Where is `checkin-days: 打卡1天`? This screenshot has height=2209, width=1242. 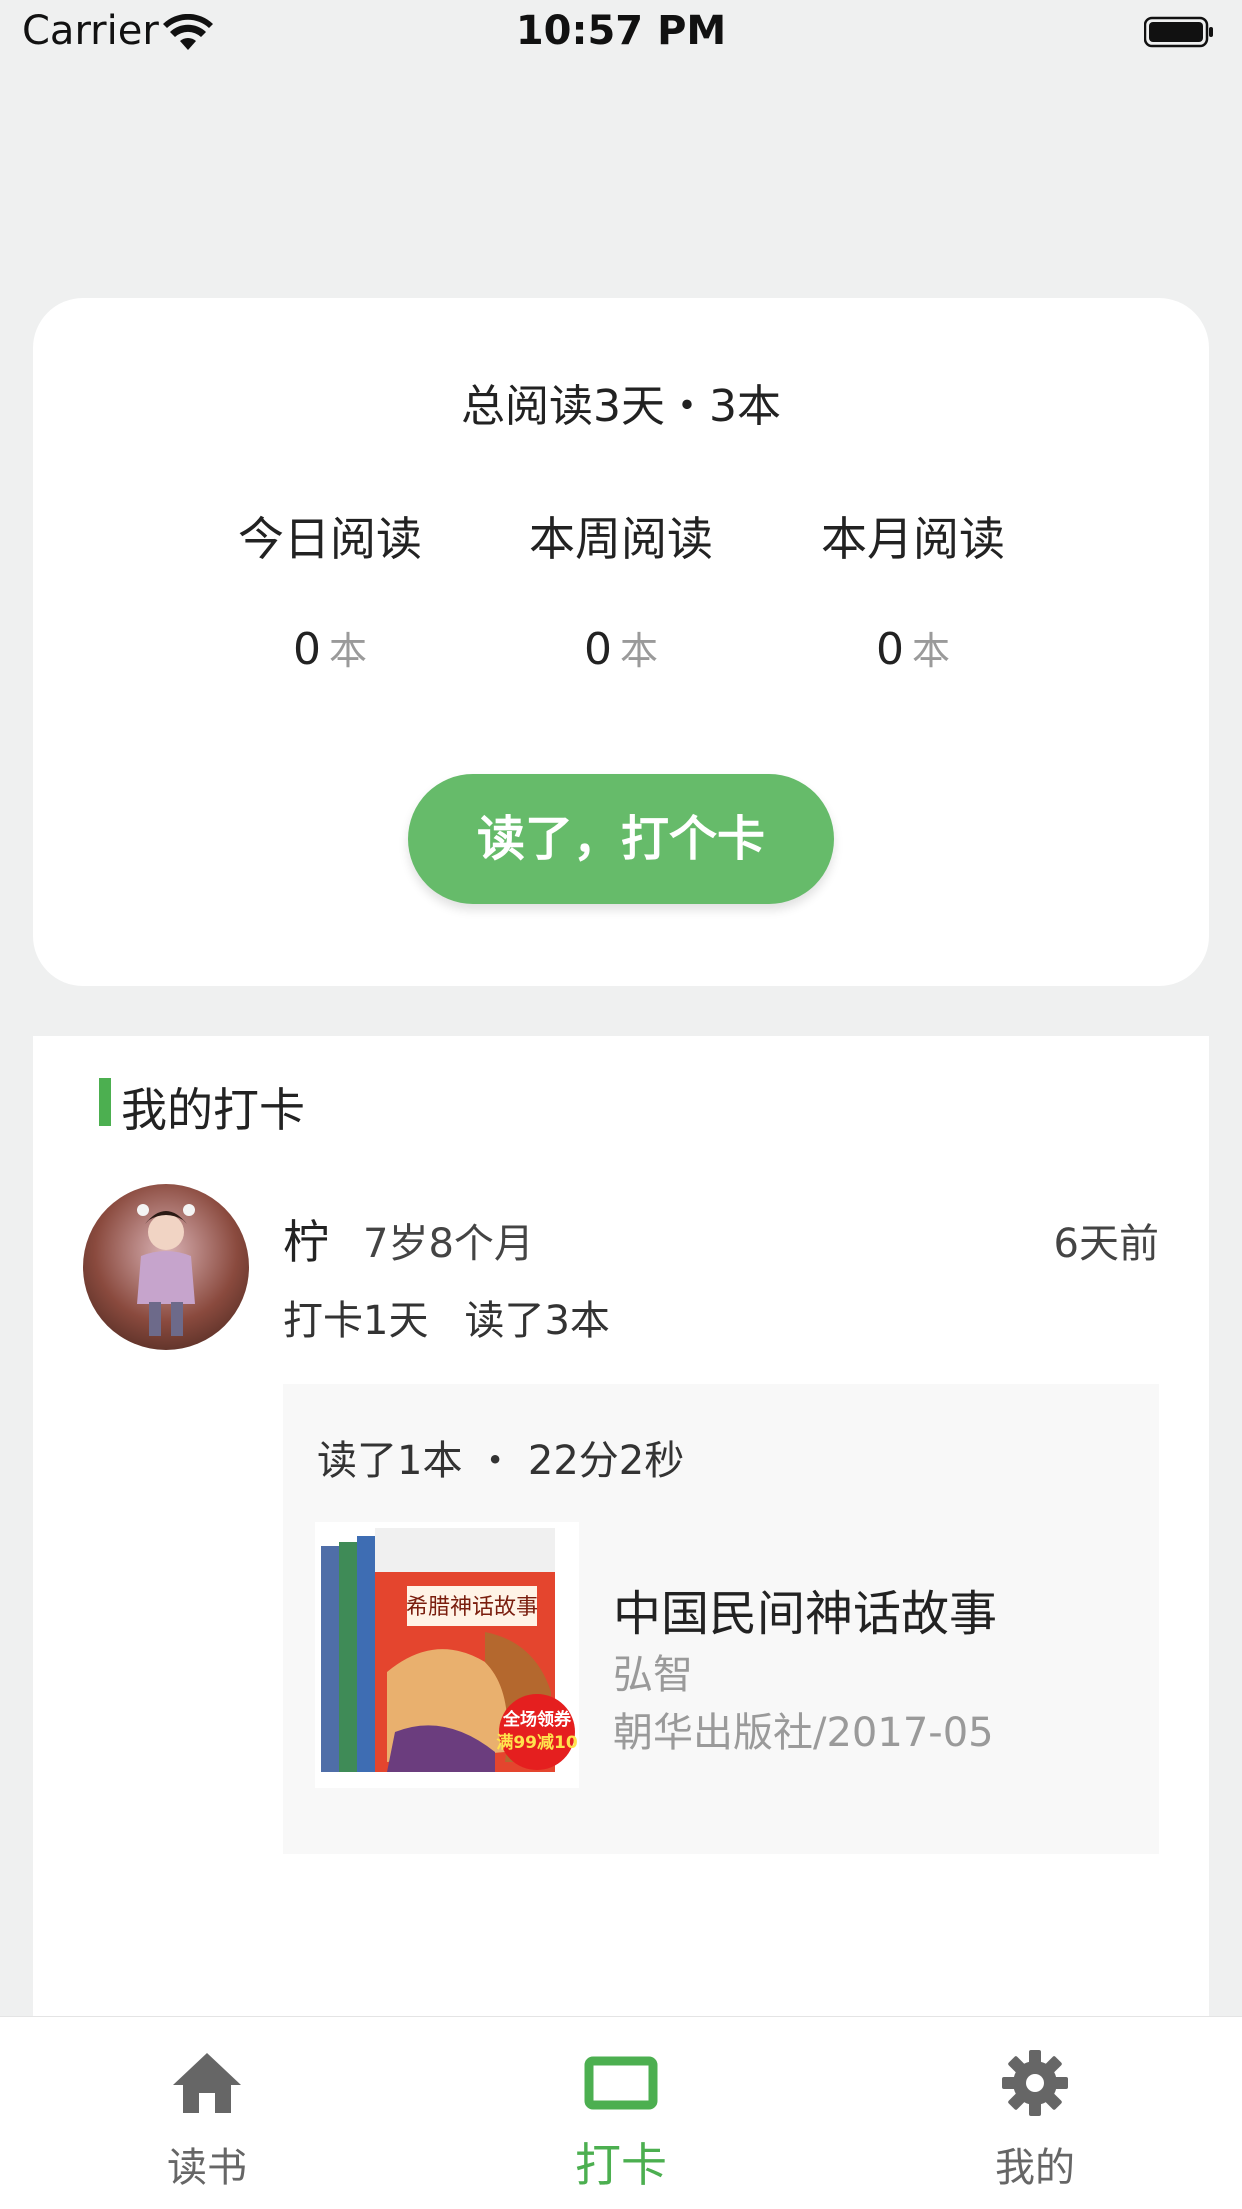
checkin-days: 打卡1天 is located at coordinates (356, 1321).